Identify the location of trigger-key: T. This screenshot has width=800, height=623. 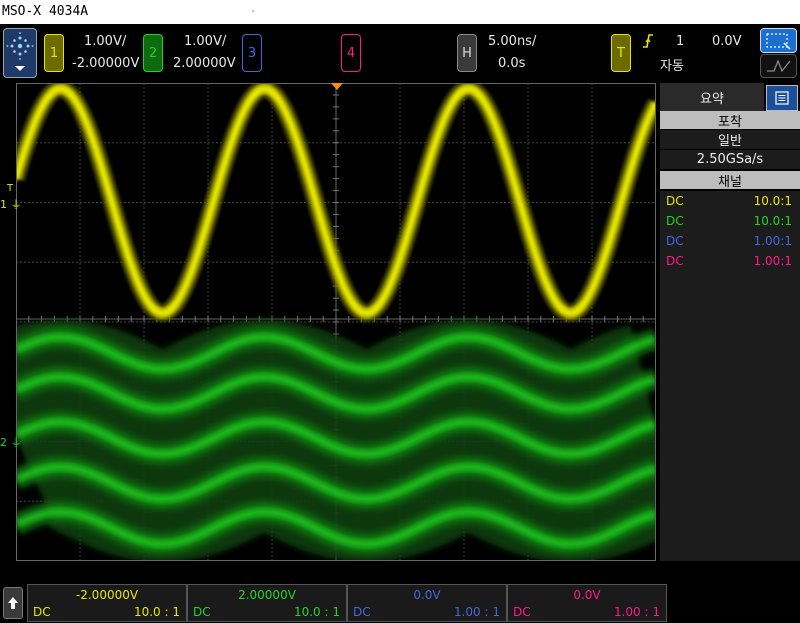
(621, 53).